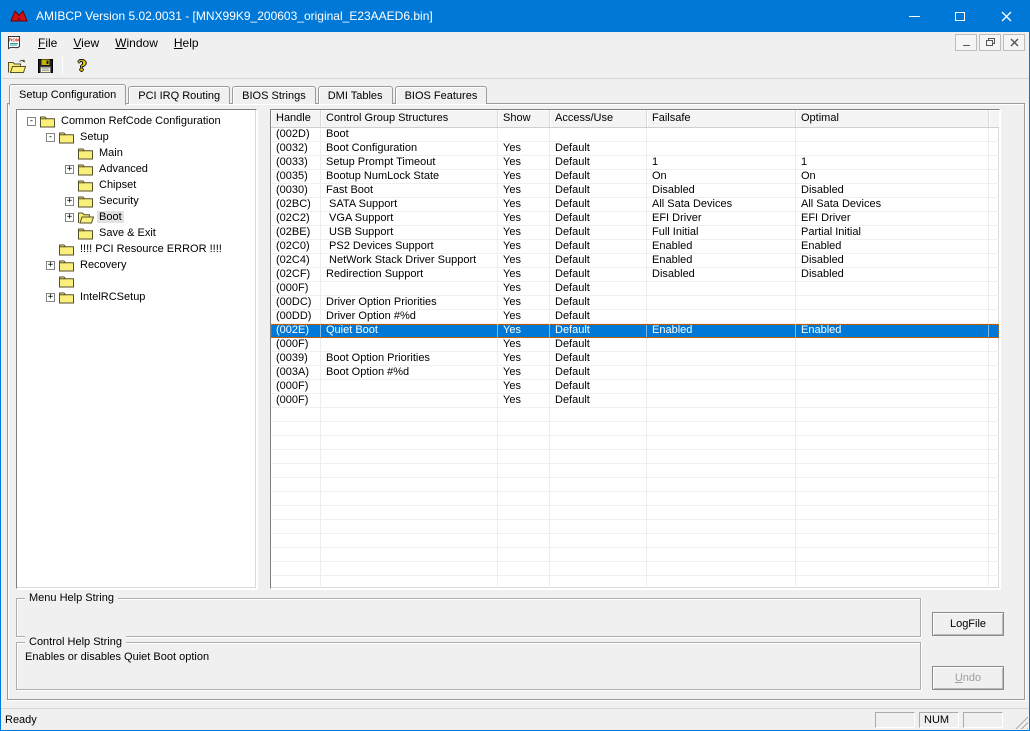 The height and width of the screenshot is (731, 1030). I want to click on column-header-control-group-structures: Control Group Structures, so click(409, 118).